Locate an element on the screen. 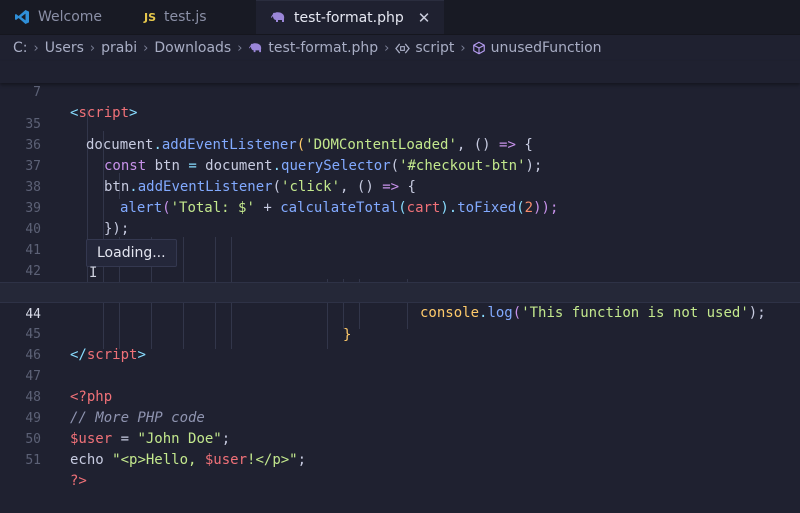 The width and height of the screenshot is (800, 513). breadcrumb-item-prabi: prabi is located at coordinates (119, 48).